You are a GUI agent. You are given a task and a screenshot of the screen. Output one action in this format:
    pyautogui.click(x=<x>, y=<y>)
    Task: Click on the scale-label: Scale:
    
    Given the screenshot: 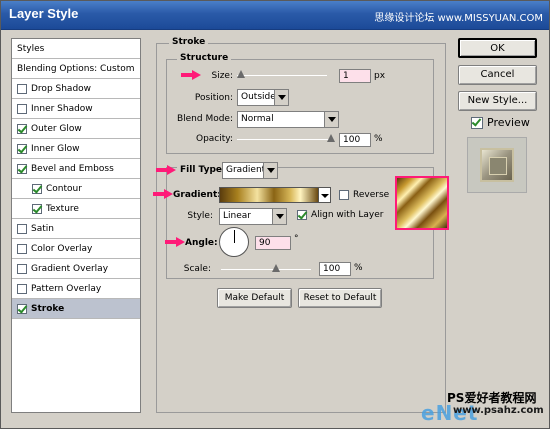 What is the action you would take?
    pyautogui.click(x=197, y=269)
    